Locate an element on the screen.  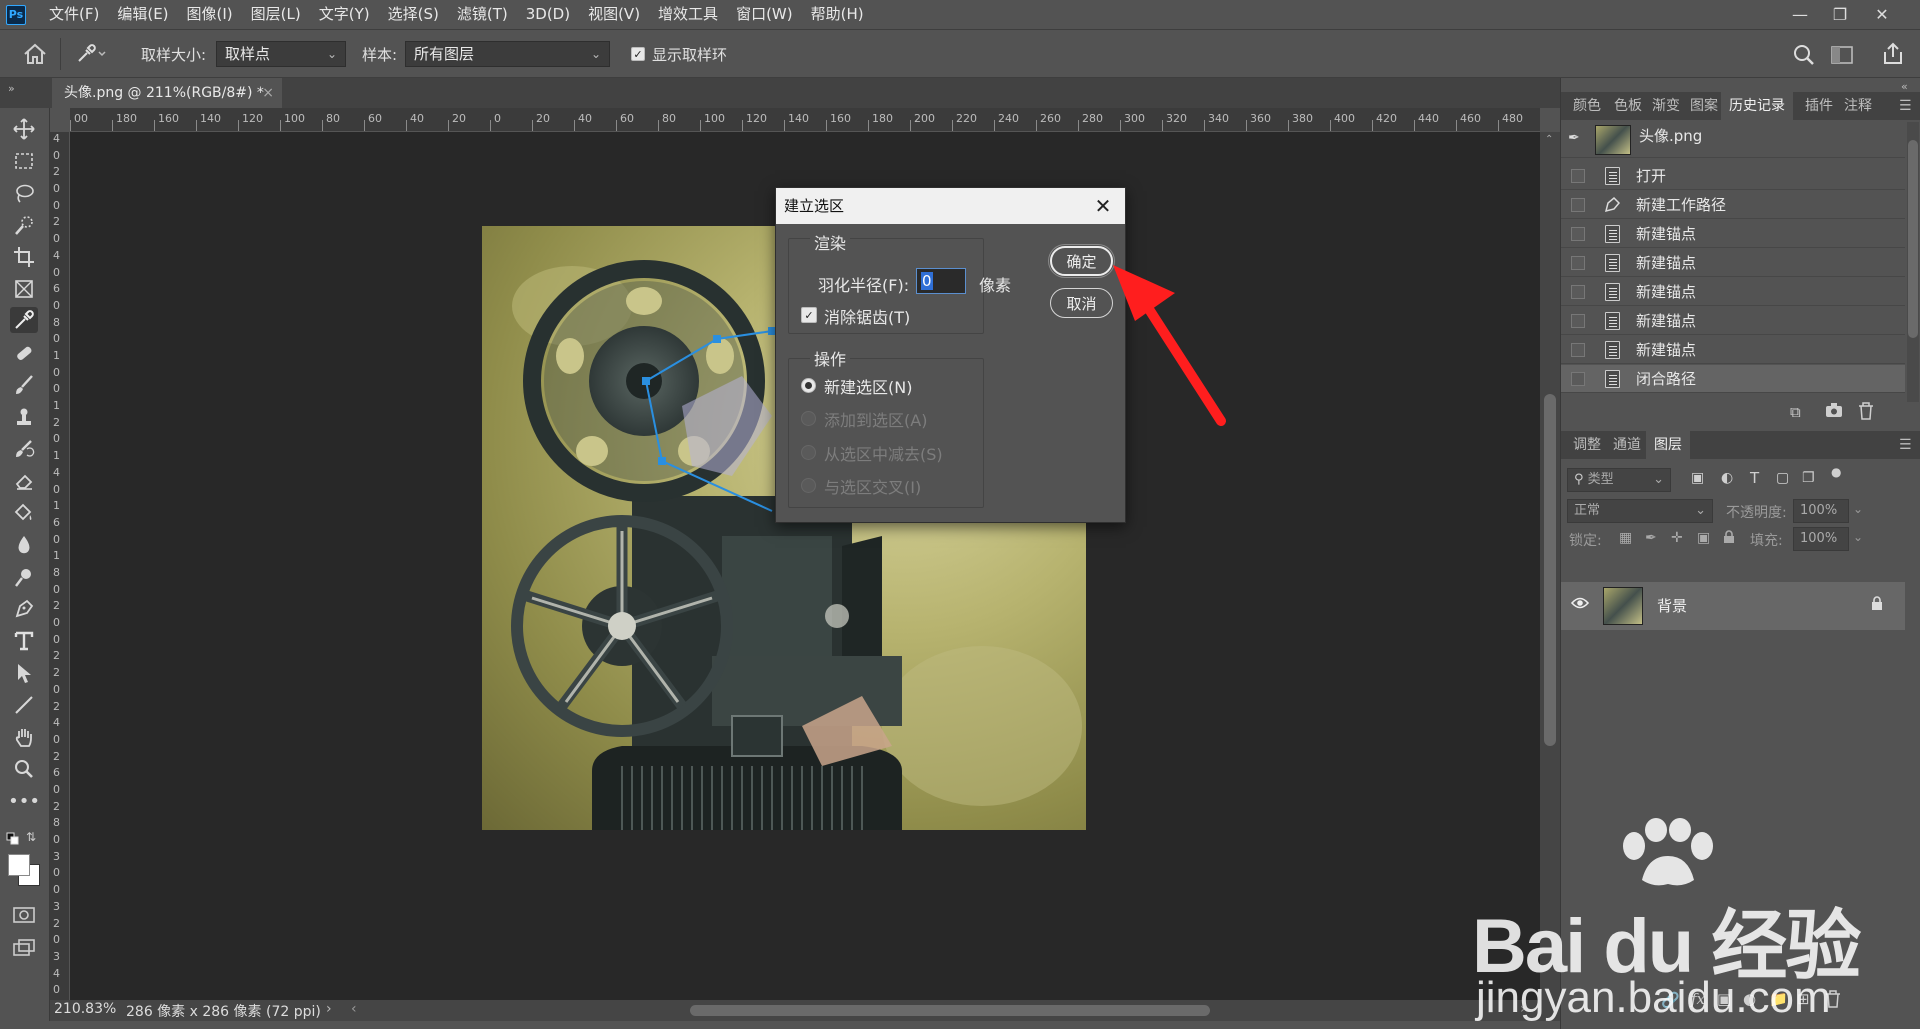
zoom-level: 210.83% is located at coordinates (85, 1009).